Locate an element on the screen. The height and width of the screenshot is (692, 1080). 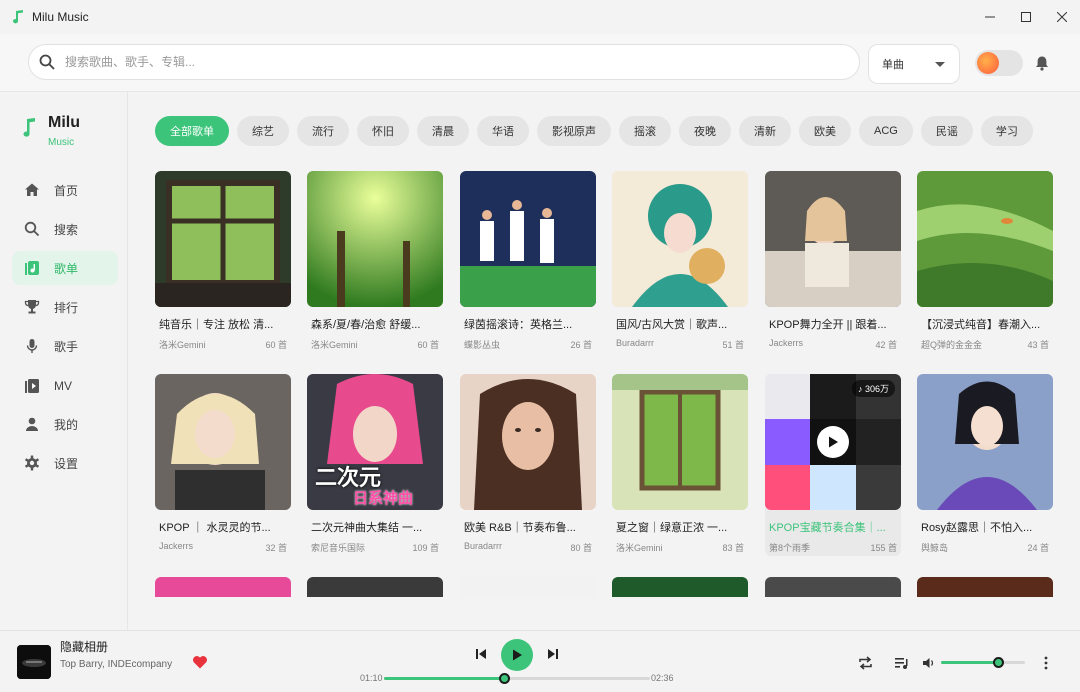
bell-icon is located at coordinates (1042, 63).